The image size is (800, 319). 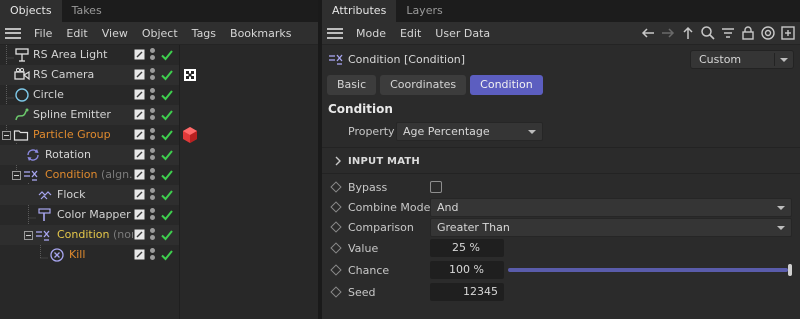 What do you see at coordinates (788, 33) in the screenshot?
I see `new-window-icon` at bounding box center [788, 33].